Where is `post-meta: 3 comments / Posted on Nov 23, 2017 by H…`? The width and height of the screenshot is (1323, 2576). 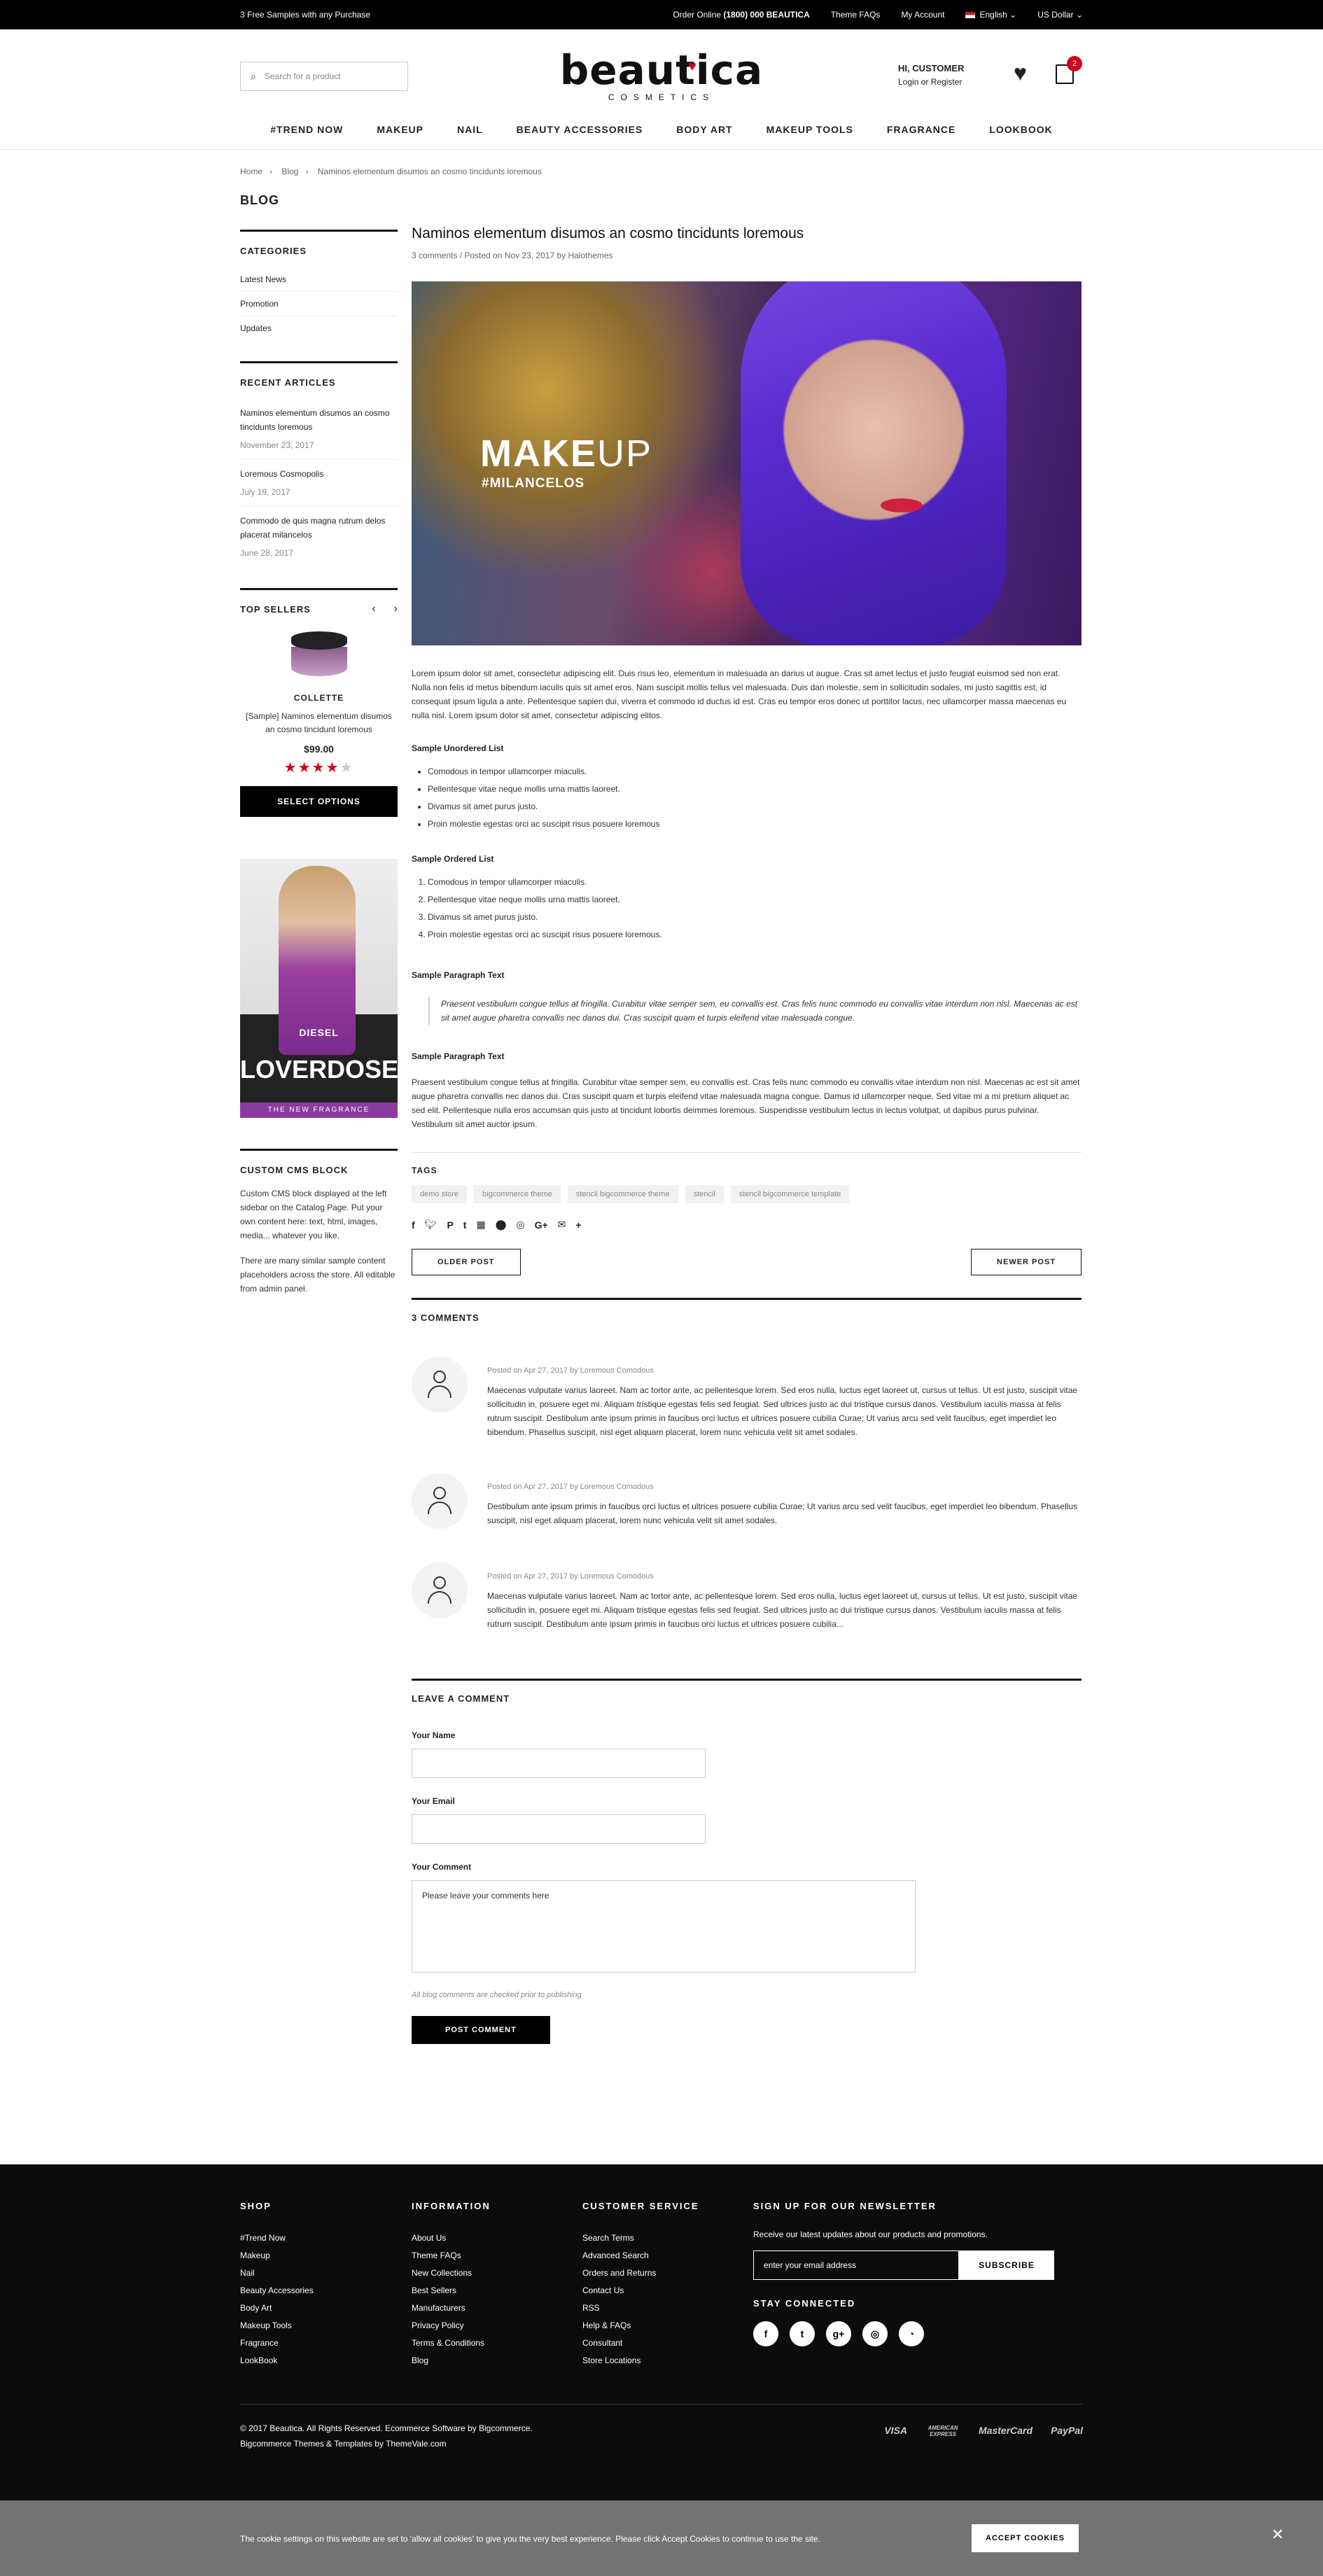 post-meta: 3 comments / Posted on Nov 23, 2017 by H… is located at coordinates (512, 255).